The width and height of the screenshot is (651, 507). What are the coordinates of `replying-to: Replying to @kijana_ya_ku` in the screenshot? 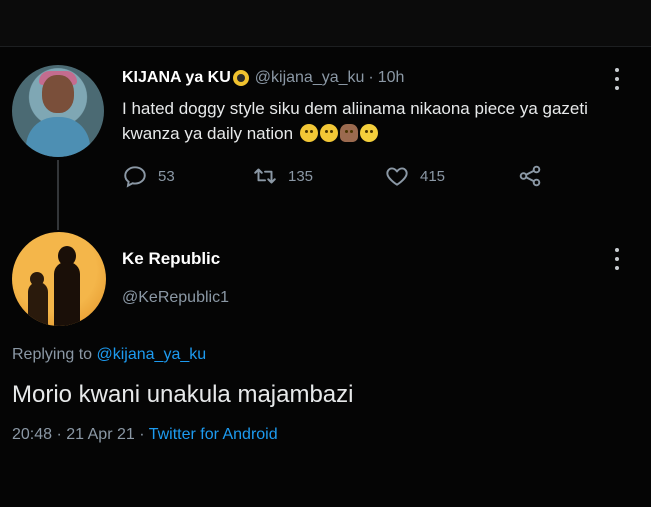 It's located at (109, 355).